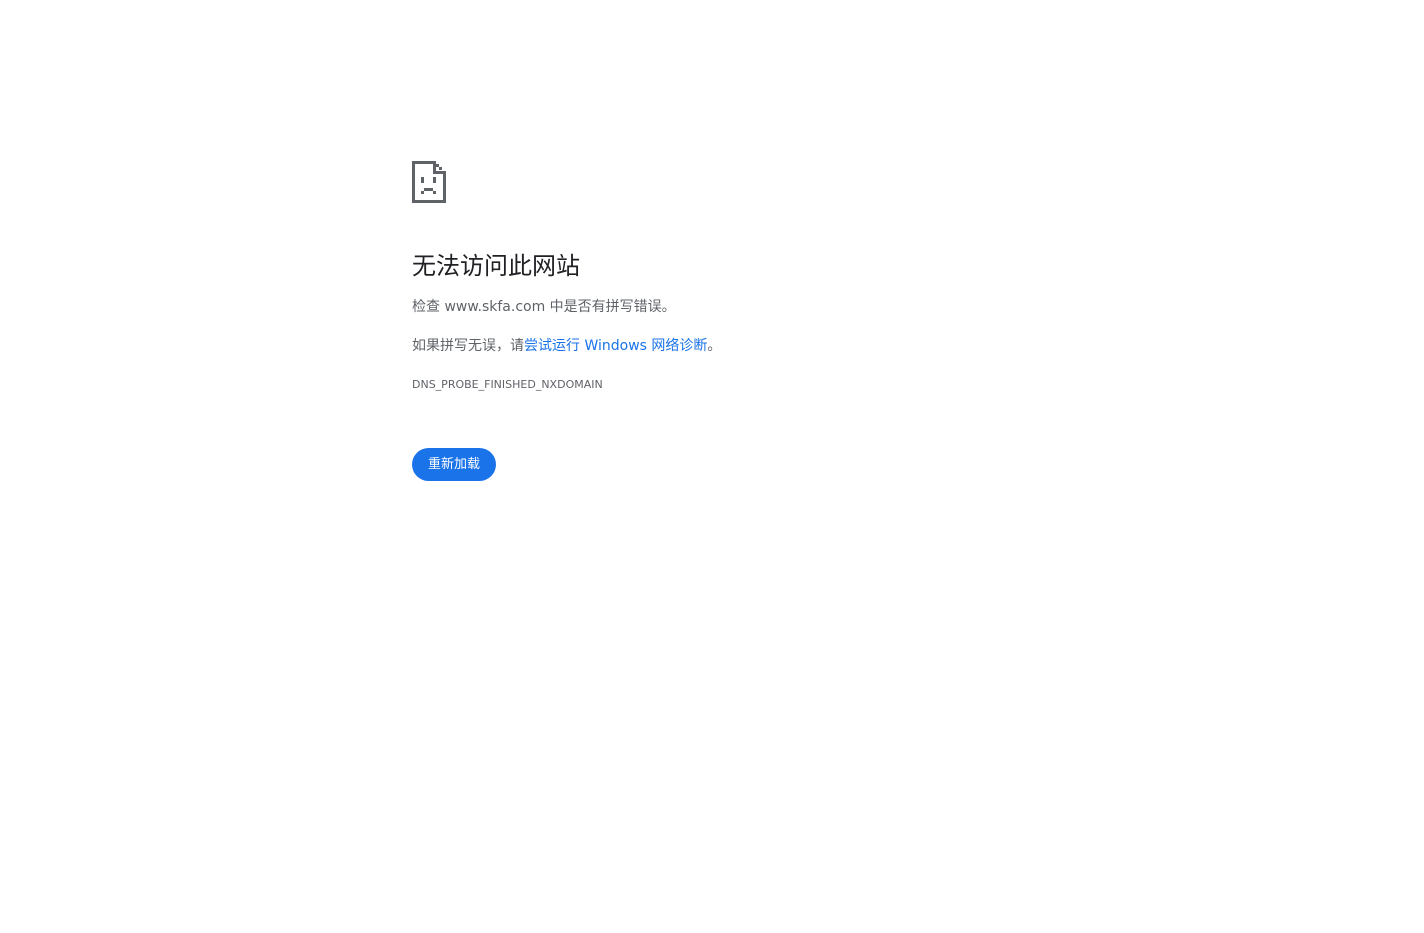 Image resolution: width=1424 pixels, height=933 pixels. Describe the element at coordinates (468, 346) in the screenshot. I see `diagnostics-hint-prefix: 如果拼写无误，请` at that location.